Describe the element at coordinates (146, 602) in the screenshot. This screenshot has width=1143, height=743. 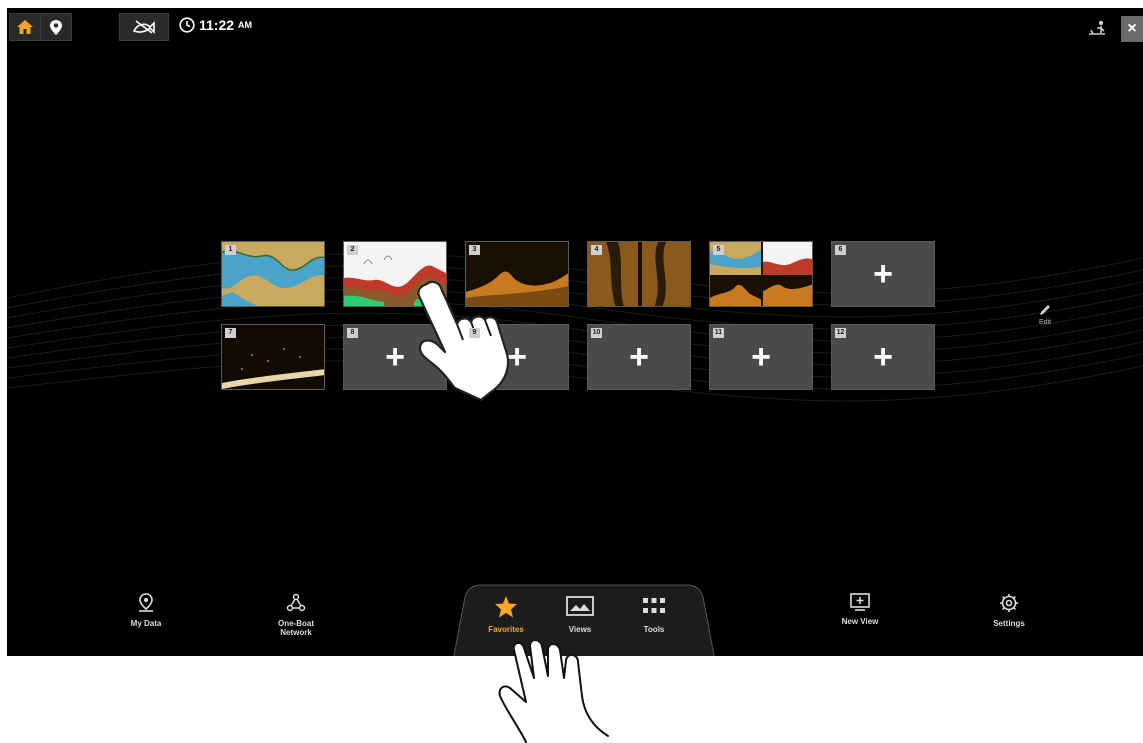
I see `my-data-icon` at that location.